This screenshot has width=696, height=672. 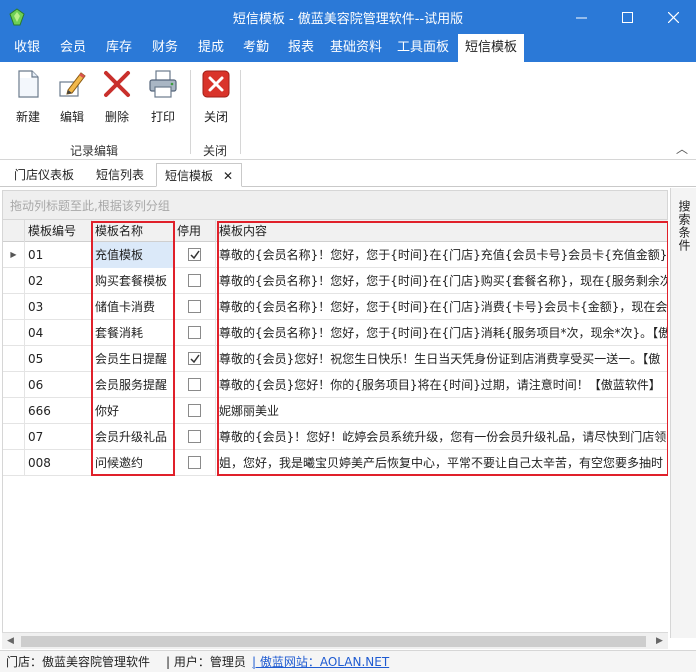 What do you see at coordinates (442, 385) in the screenshot?
I see `cell-template-content: 尊敬的{会员}您好！你的{服务项目}将在{时间}过期，请注意时间！【傲蓝软件】` at bounding box center [442, 385].